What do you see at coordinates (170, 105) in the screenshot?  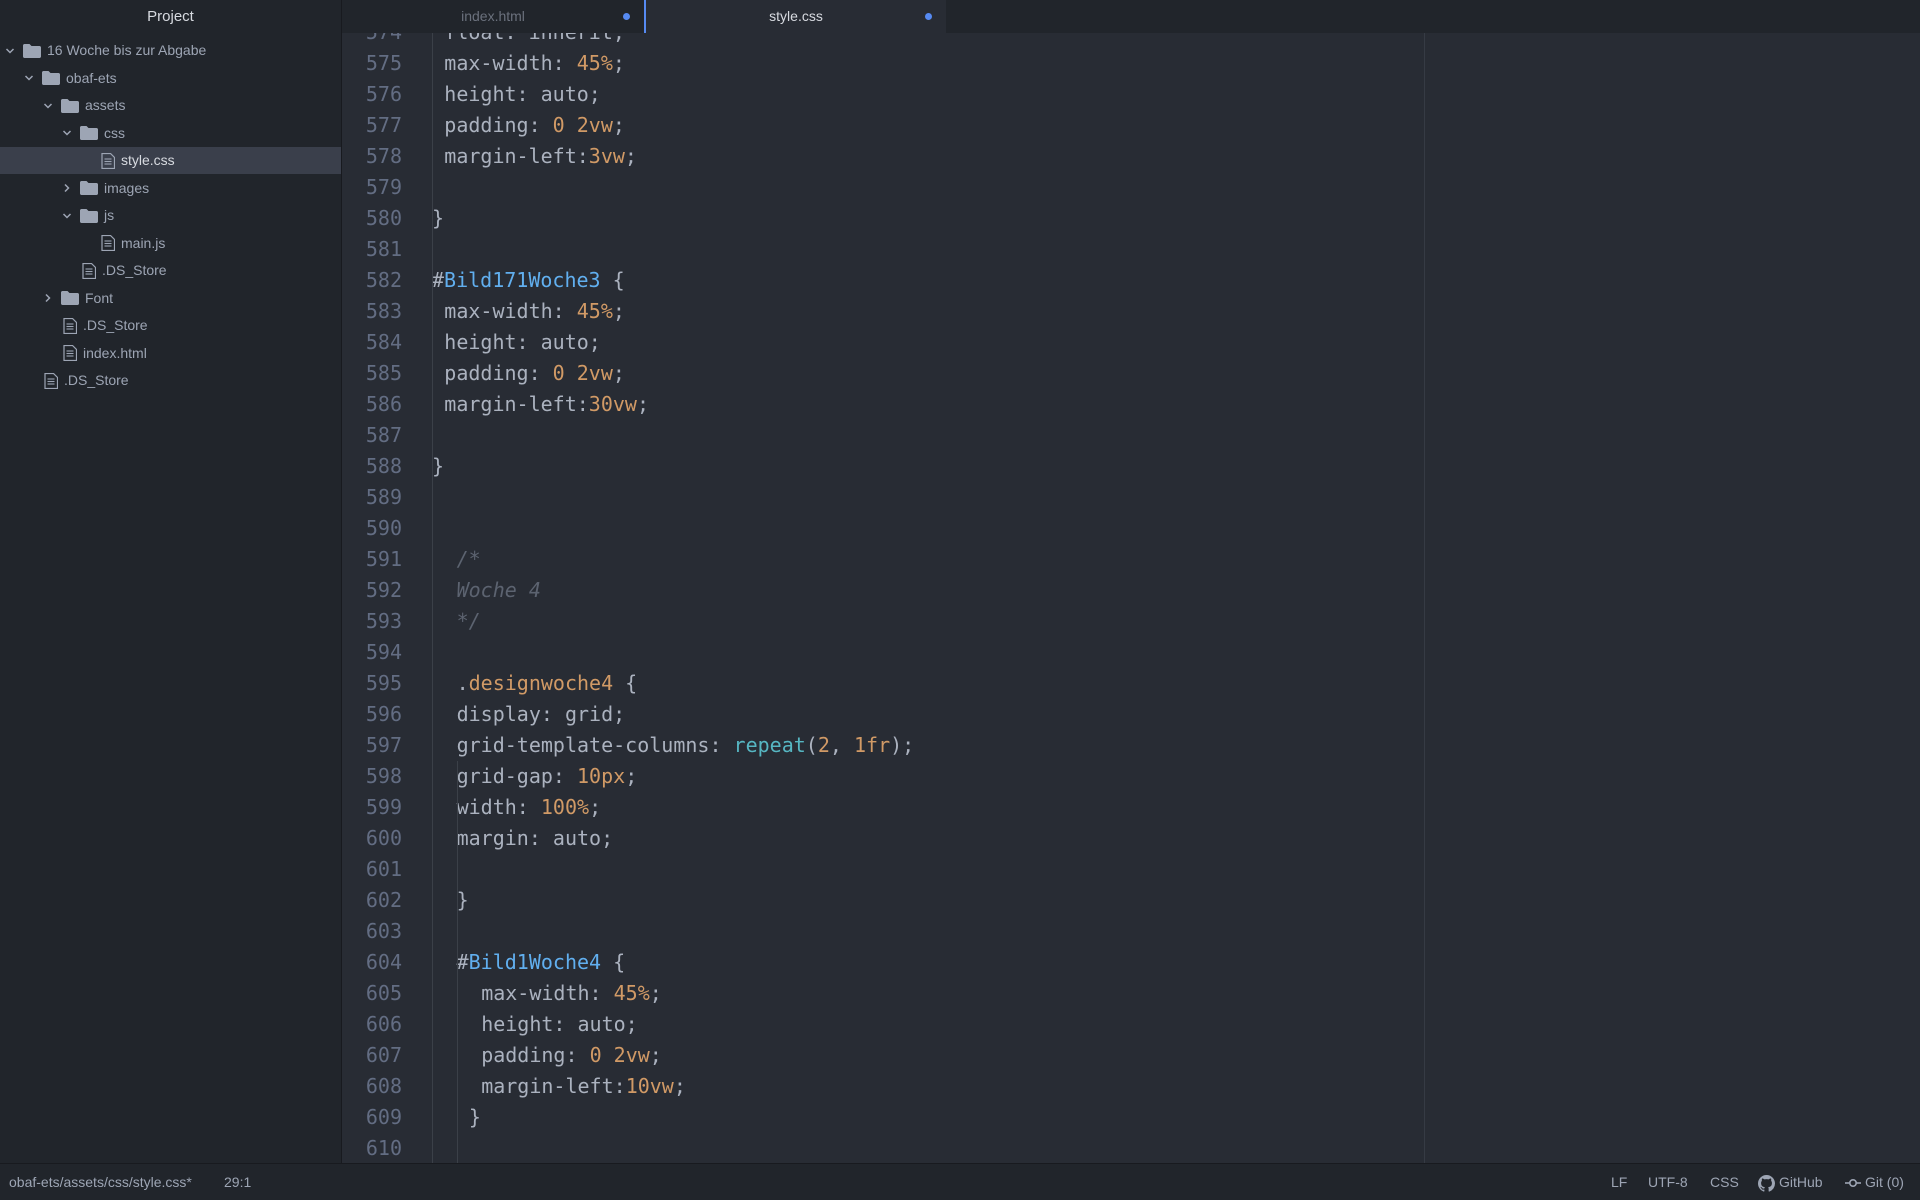 I see `tree-item-assets: assets` at bounding box center [170, 105].